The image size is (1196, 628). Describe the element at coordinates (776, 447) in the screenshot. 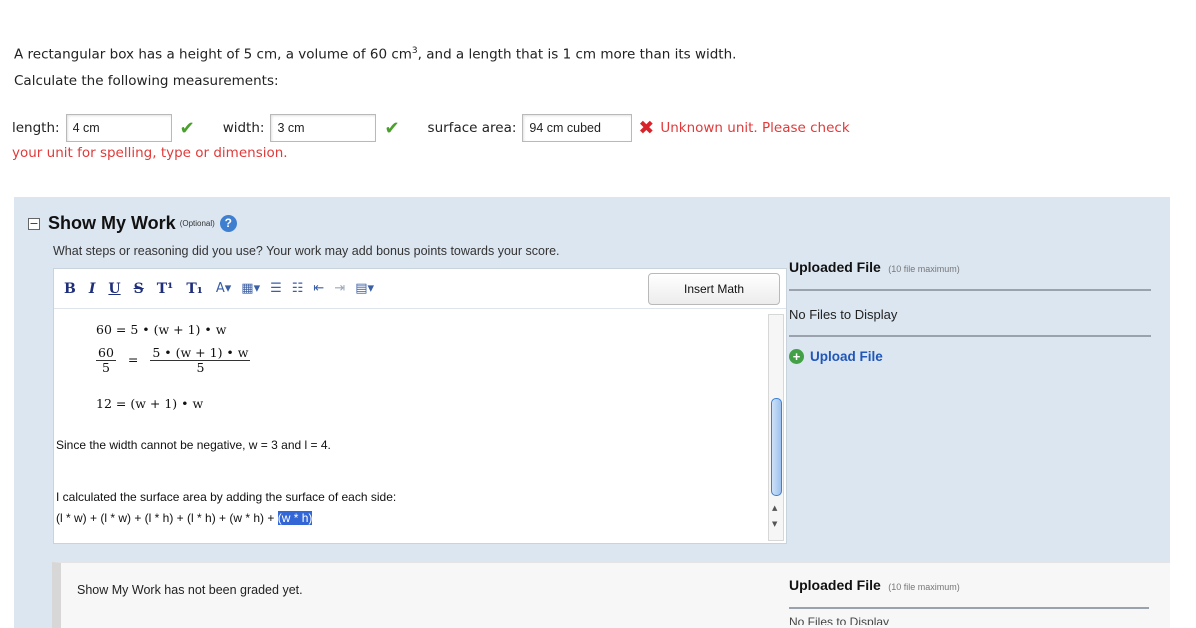

I see `scrollbar-thumb` at that location.